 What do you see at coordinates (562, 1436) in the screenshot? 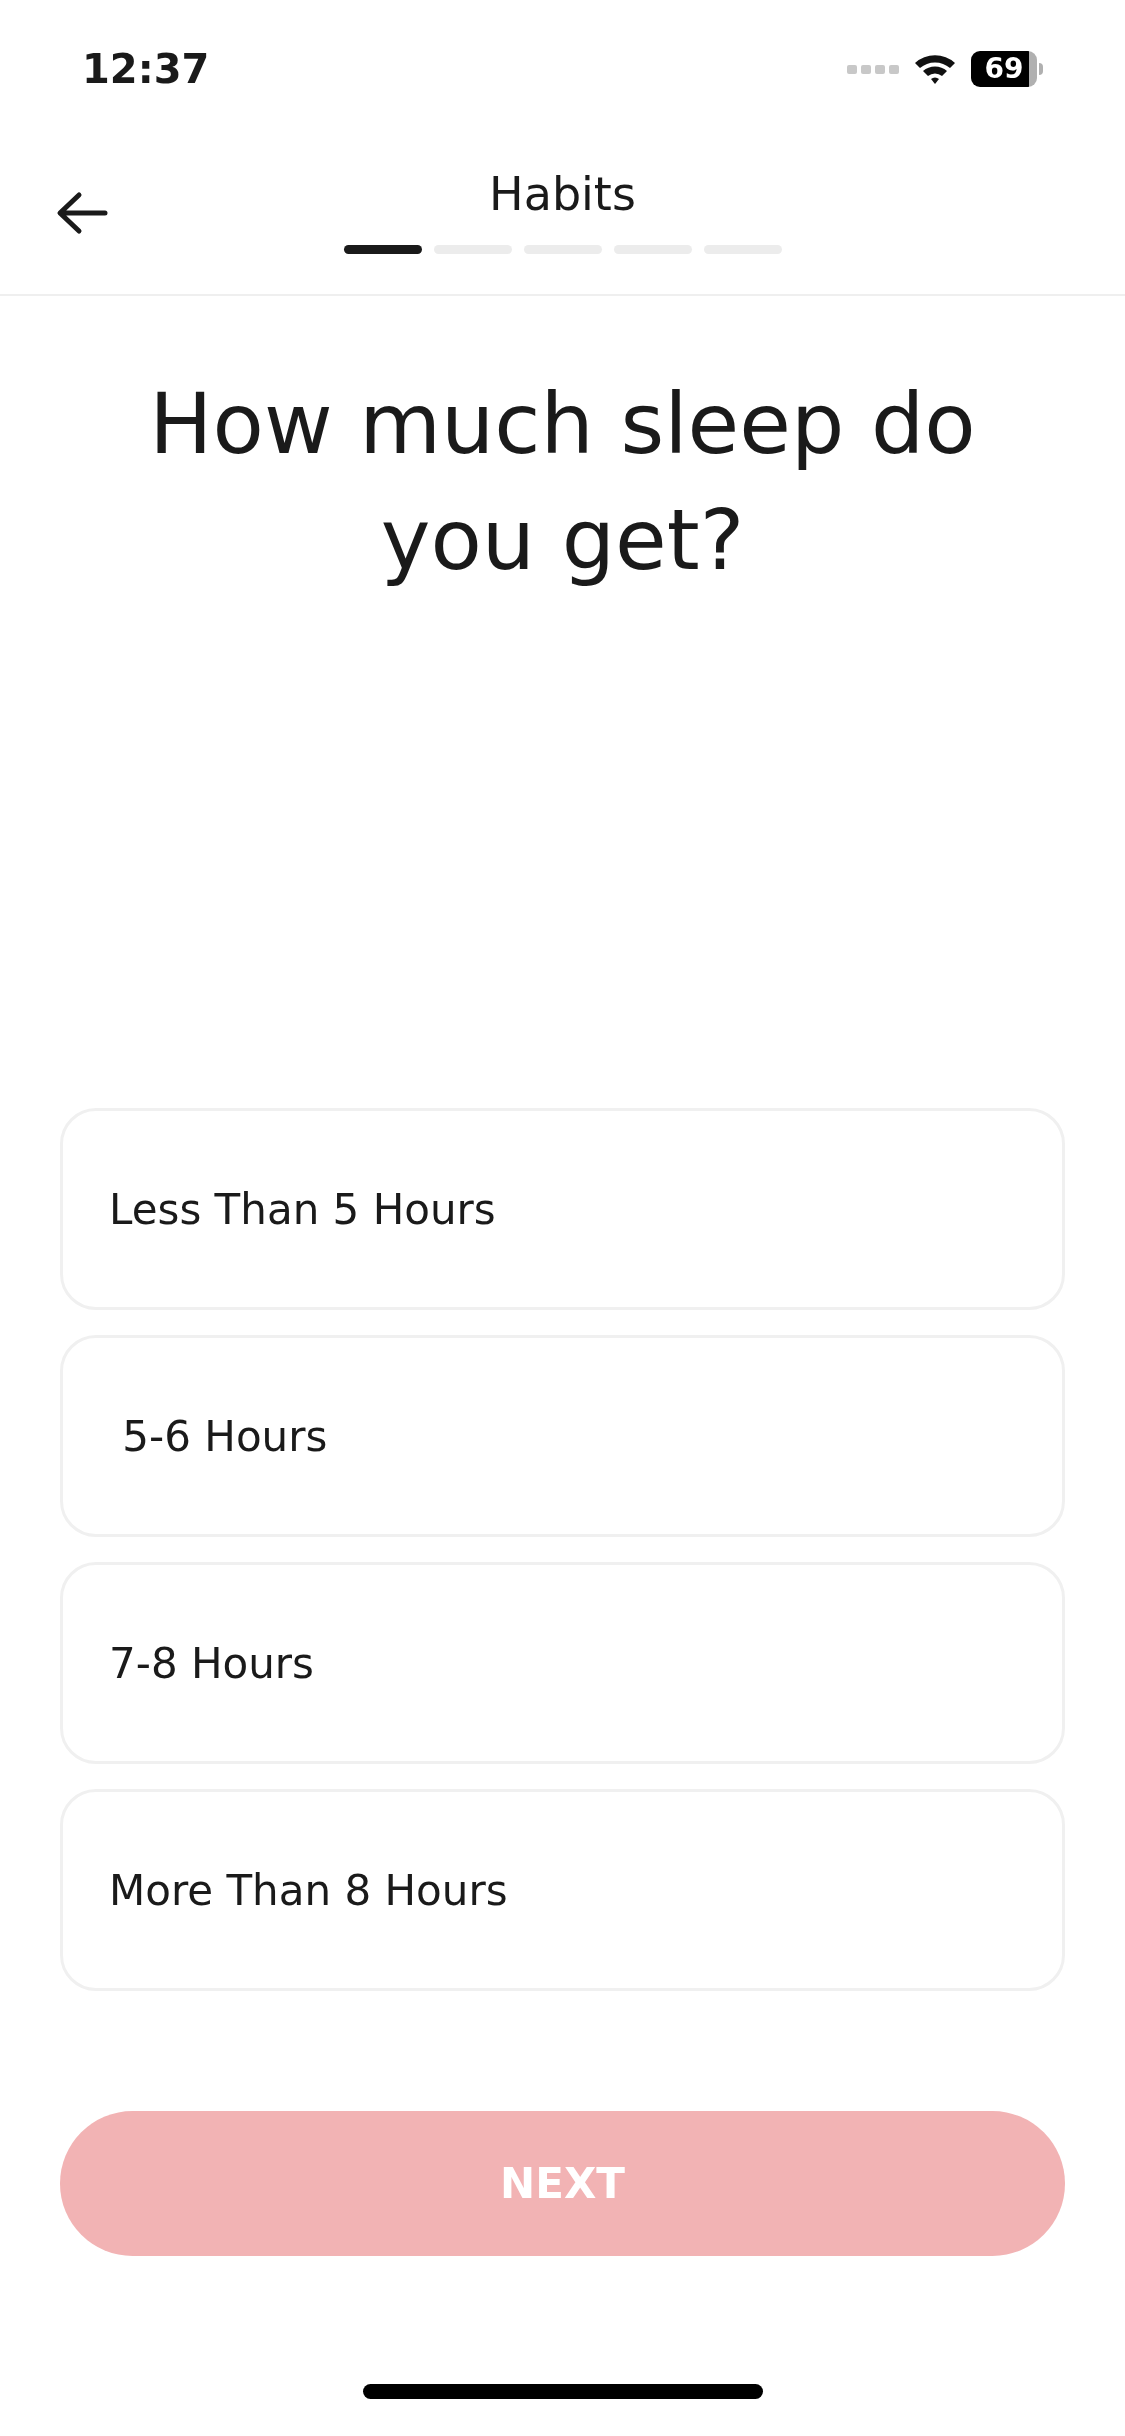
I see `answer-option: 5-6 Hours` at bounding box center [562, 1436].